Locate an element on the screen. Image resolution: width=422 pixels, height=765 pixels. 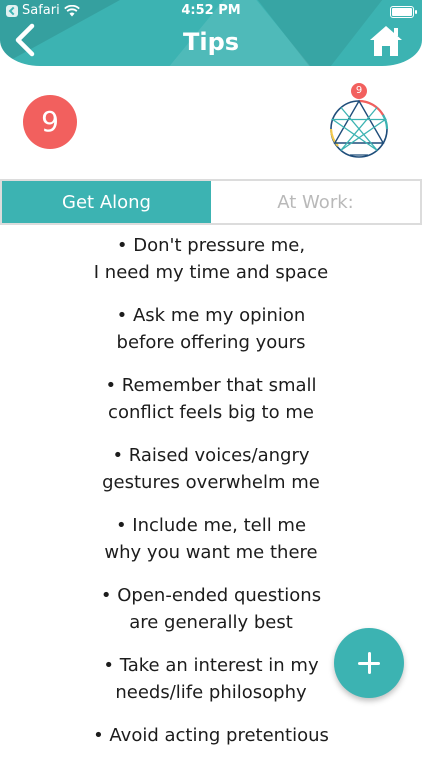
list-item: • Avoid acting pretentious is located at coordinates (211, 735).